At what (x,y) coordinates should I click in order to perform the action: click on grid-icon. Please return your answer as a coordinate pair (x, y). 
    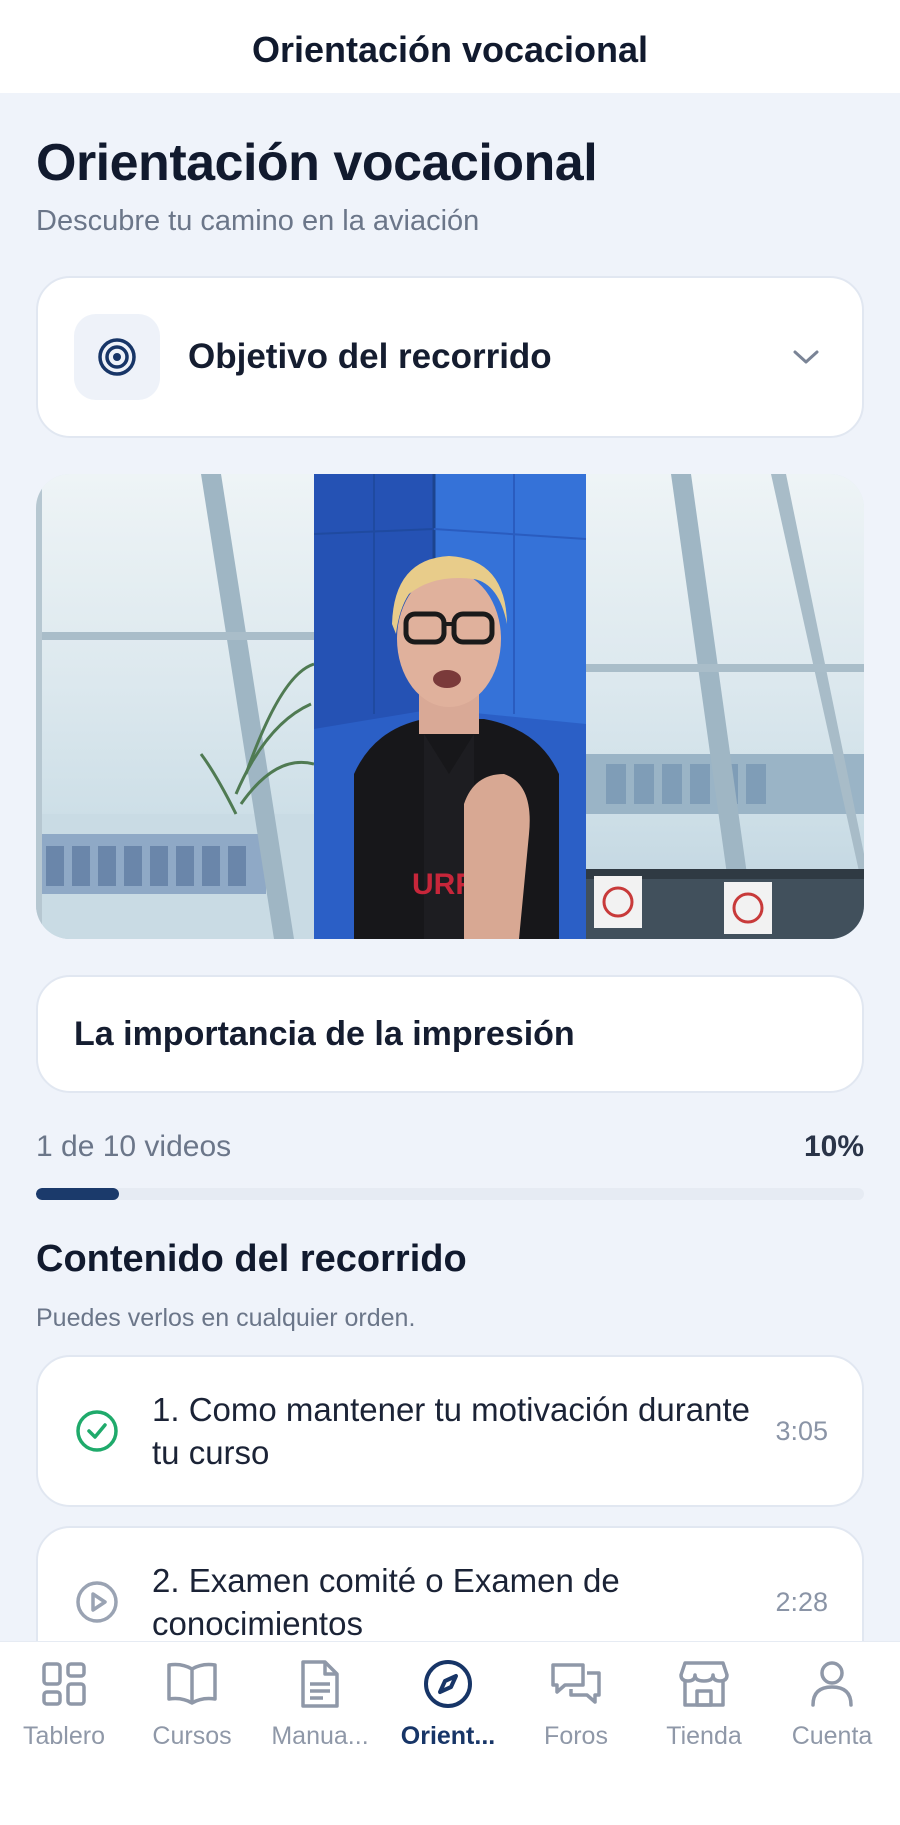
    Looking at the image, I should click on (64, 1684).